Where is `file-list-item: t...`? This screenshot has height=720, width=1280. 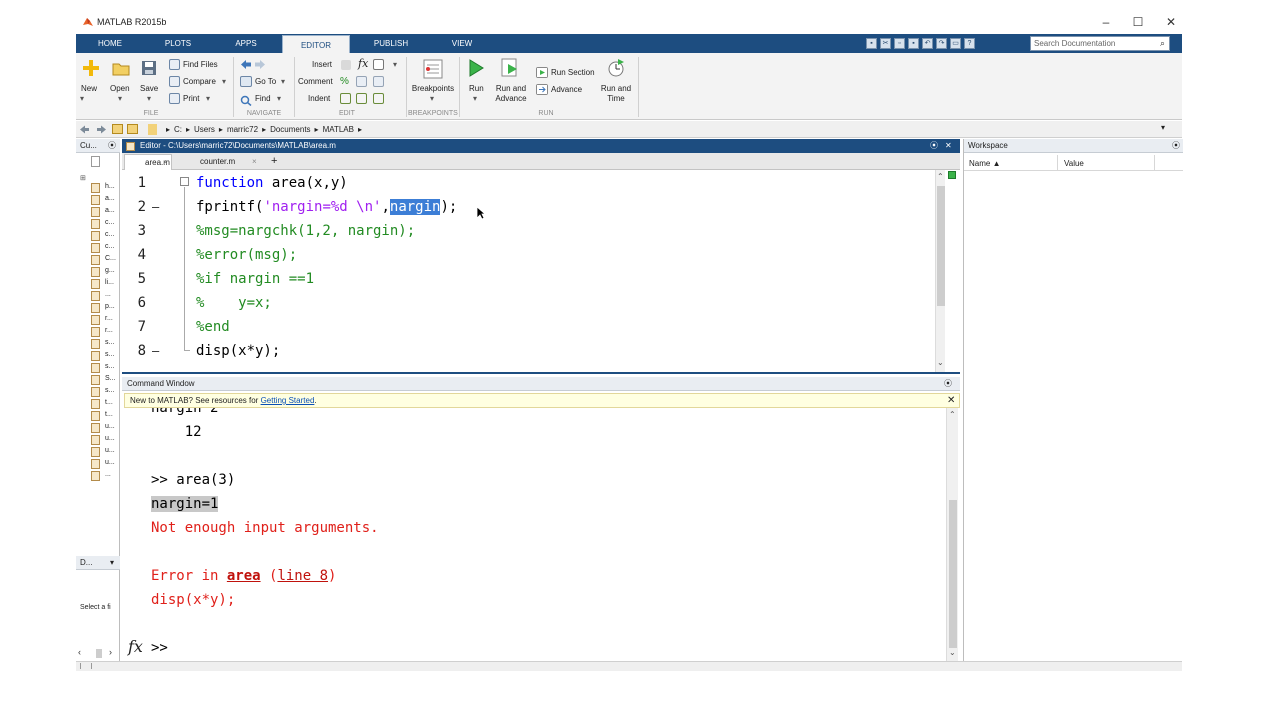
file-list-item: t... is located at coordinates (109, 414).